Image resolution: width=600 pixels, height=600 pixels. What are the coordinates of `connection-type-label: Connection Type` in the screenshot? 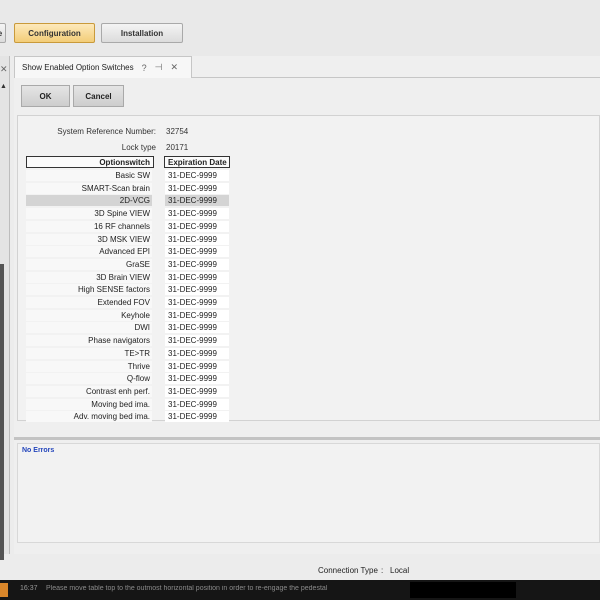 It's located at (348, 570).